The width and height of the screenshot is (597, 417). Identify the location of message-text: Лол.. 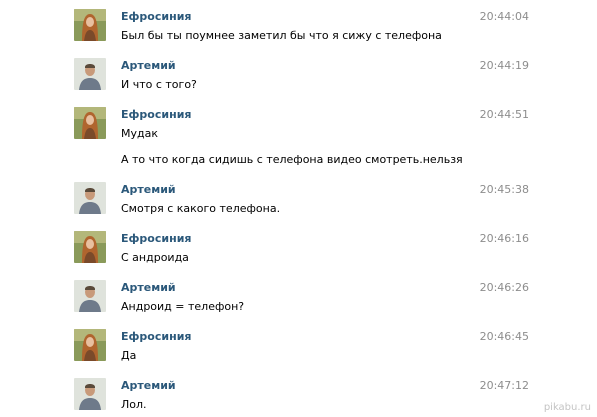
(134, 404).